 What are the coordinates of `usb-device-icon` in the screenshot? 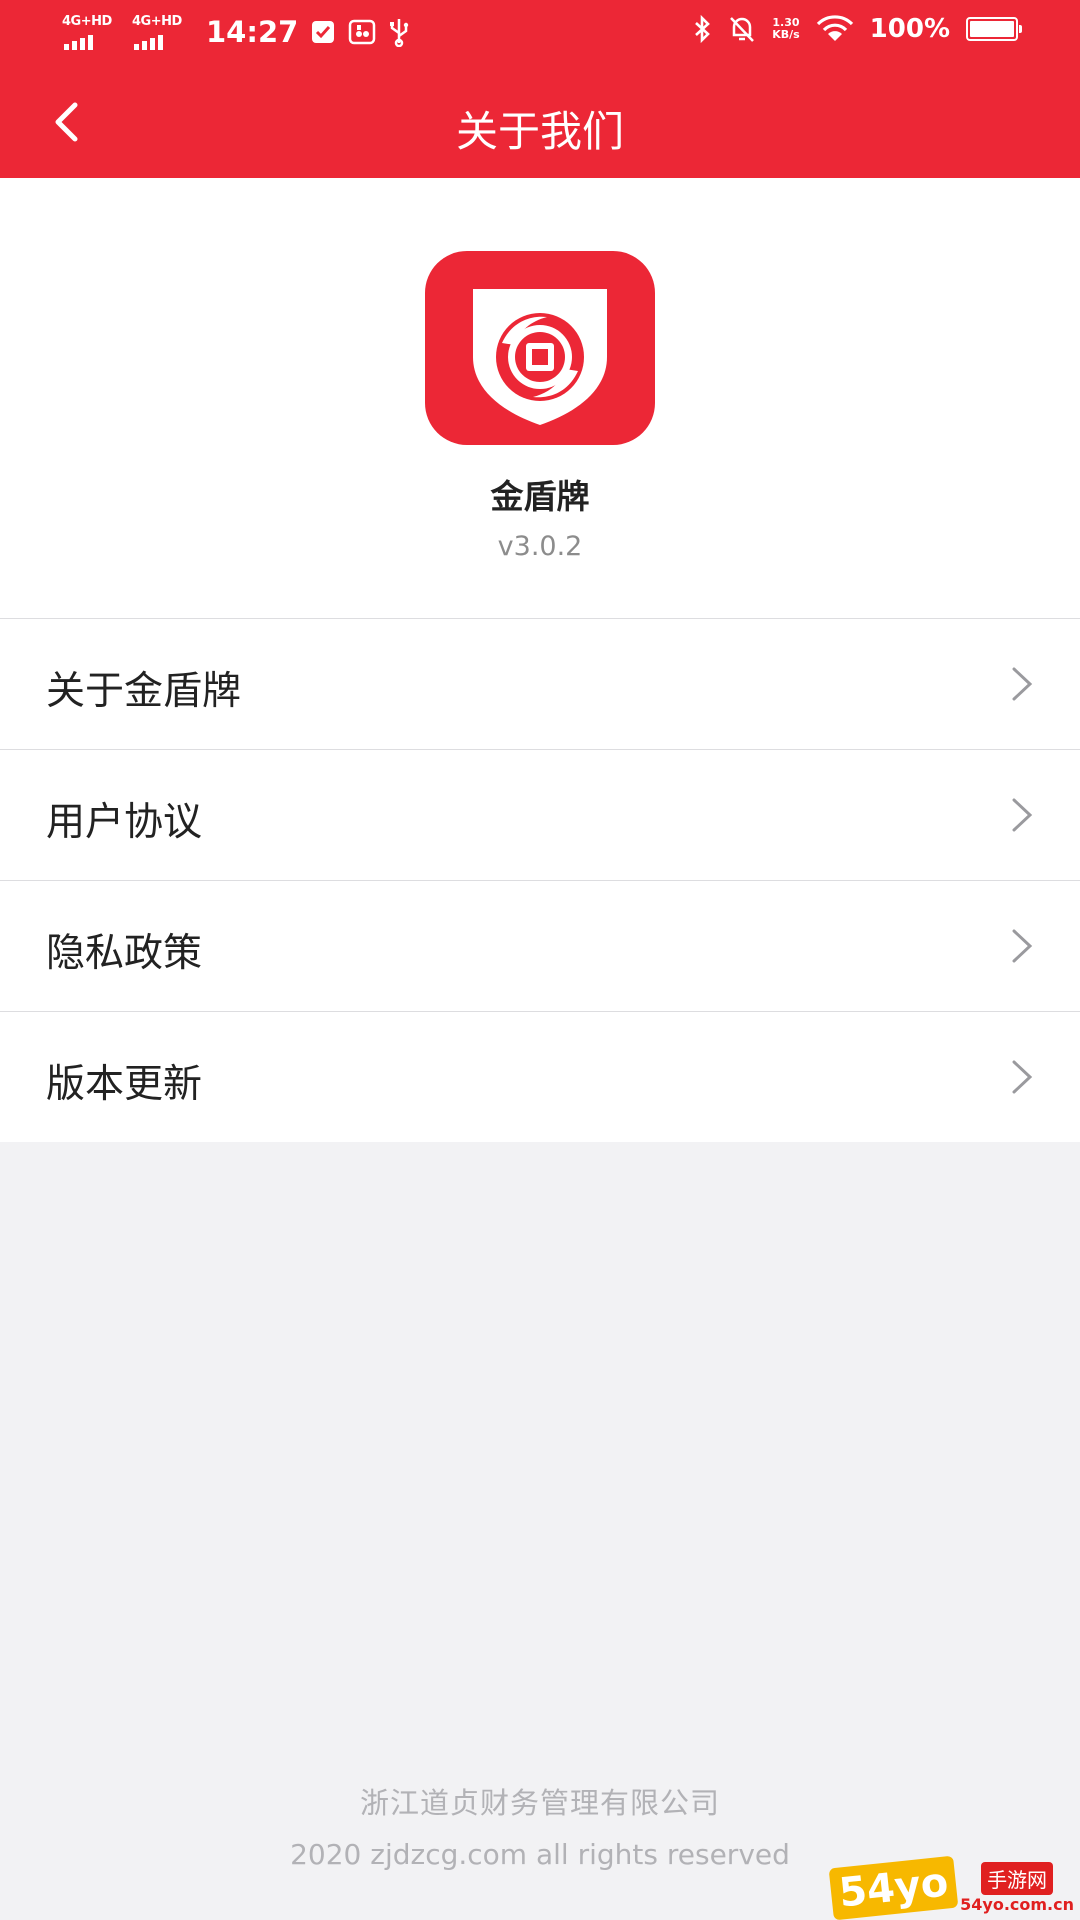 It's located at (362, 32).